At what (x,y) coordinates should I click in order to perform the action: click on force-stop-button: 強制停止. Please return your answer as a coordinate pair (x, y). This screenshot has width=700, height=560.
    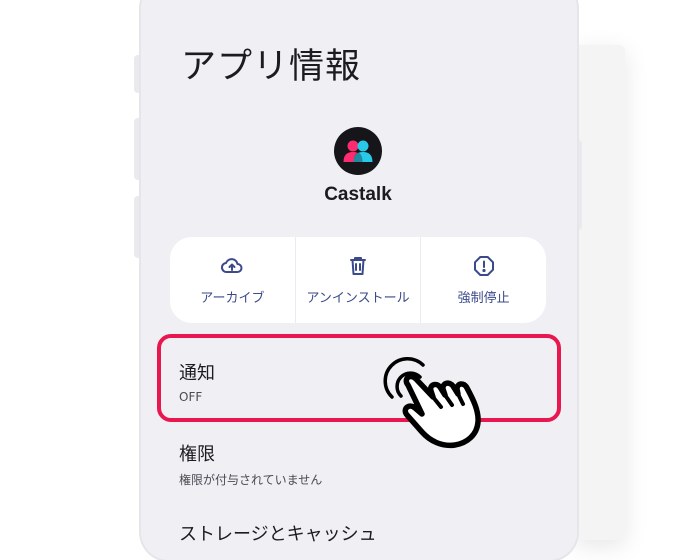
    Looking at the image, I should click on (483, 280).